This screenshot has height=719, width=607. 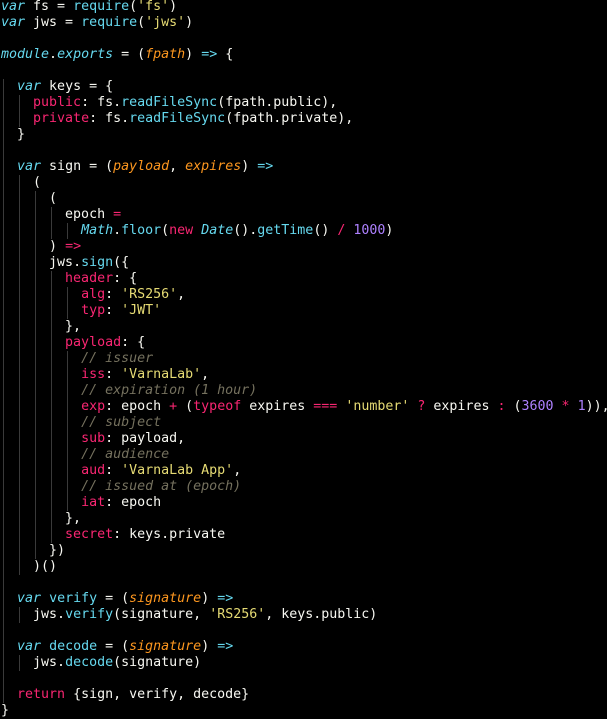 I want to click on code-token: }), so click(x=57, y=550).